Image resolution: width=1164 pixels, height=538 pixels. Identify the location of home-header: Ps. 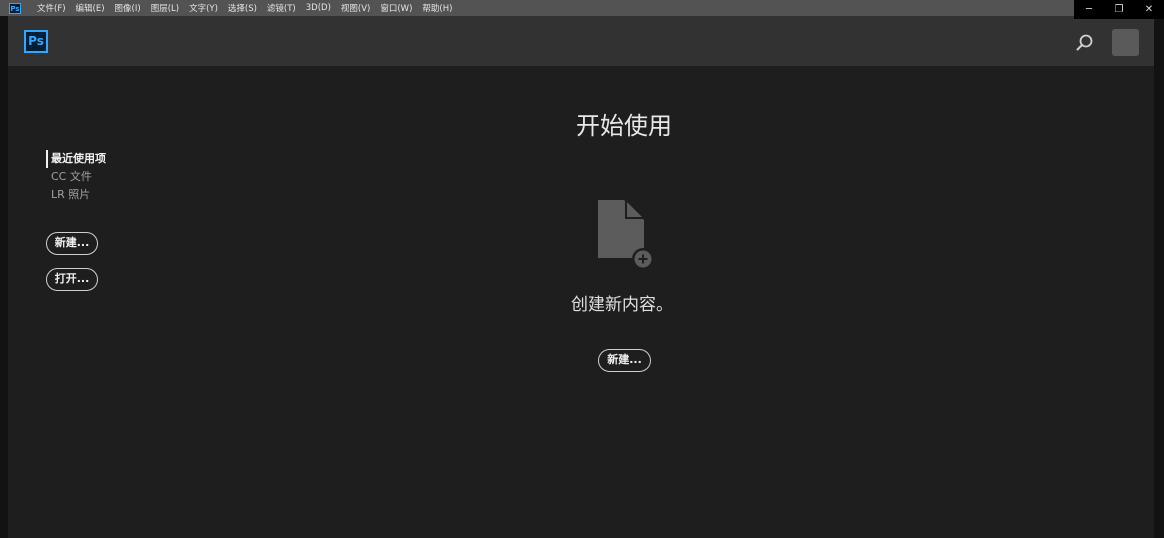
(581, 42).